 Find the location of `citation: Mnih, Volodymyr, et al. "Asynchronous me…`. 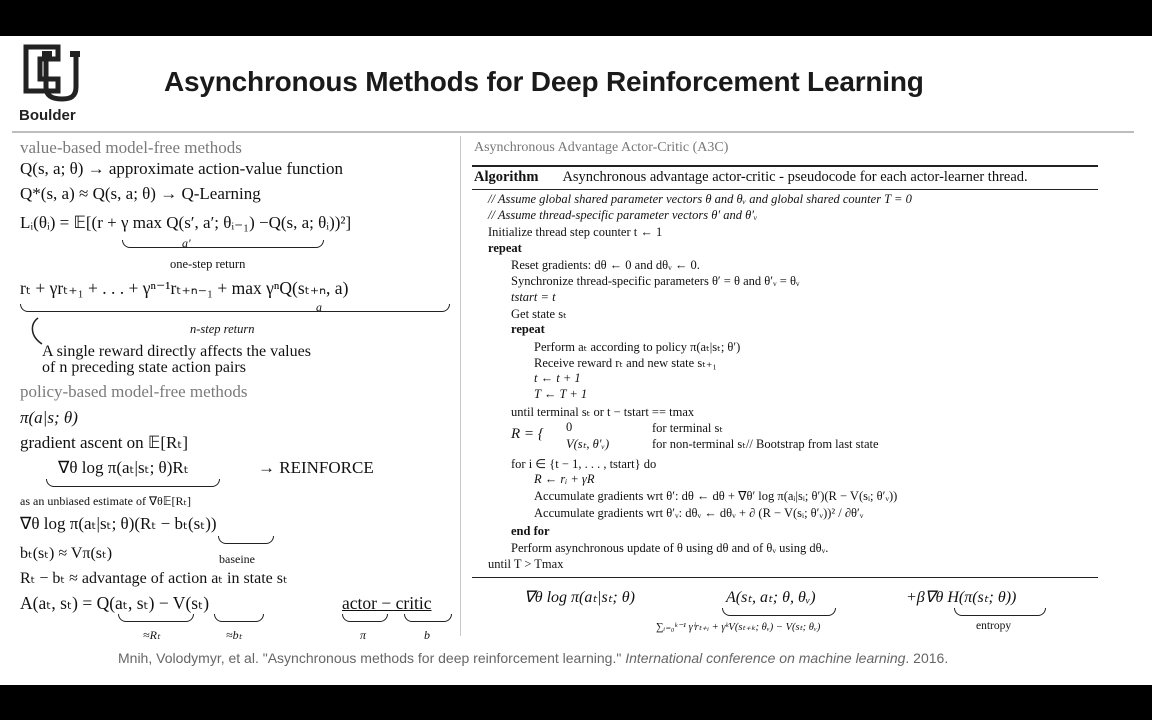

citation: Mnih, Volodymyr, et al. "Asynchronous me… is located at coordinates (533, 658).